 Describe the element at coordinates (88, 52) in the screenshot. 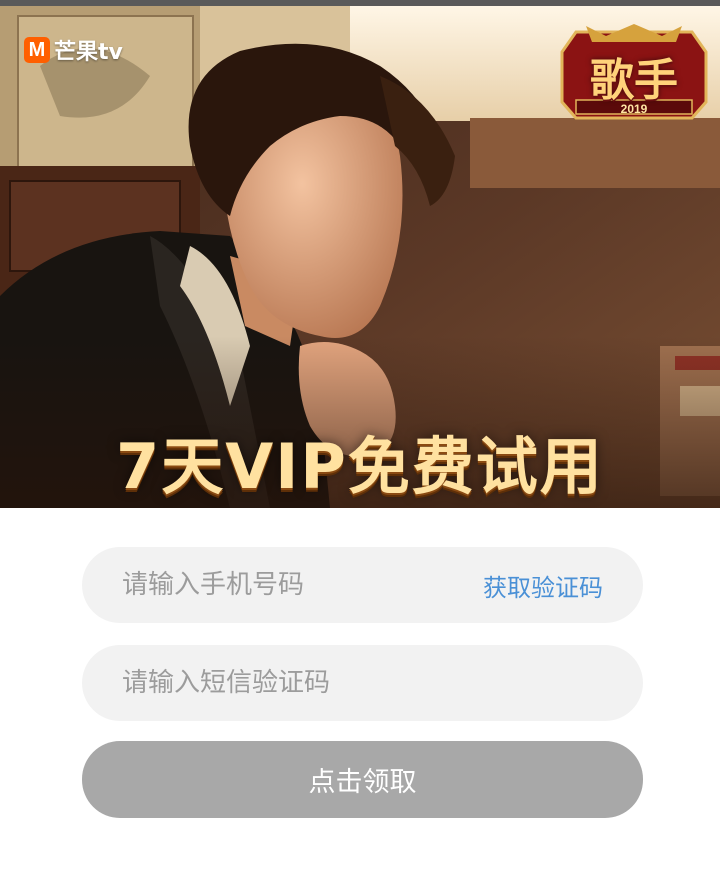

I see `brand-name: 芒果tv` at that location.